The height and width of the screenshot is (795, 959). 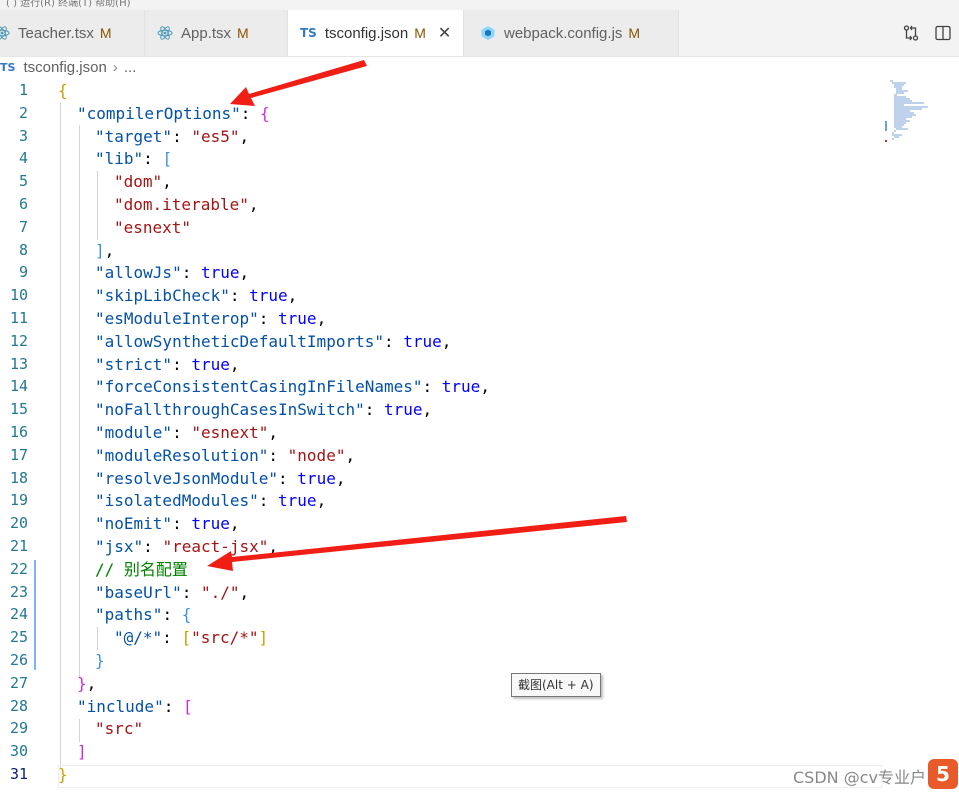 I want to click on watermark-text: CSDN @cv专业户, so click(x=859, y=777).